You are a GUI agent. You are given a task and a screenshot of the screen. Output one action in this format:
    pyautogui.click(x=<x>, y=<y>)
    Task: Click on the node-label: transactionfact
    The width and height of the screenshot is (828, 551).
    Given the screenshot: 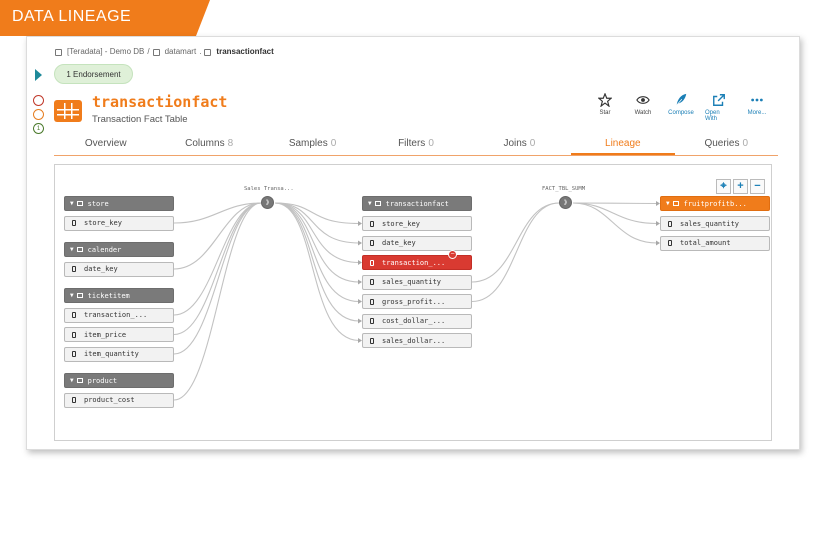 What is the action you would take?
    pyautogui.click(x=417, y=203)
    